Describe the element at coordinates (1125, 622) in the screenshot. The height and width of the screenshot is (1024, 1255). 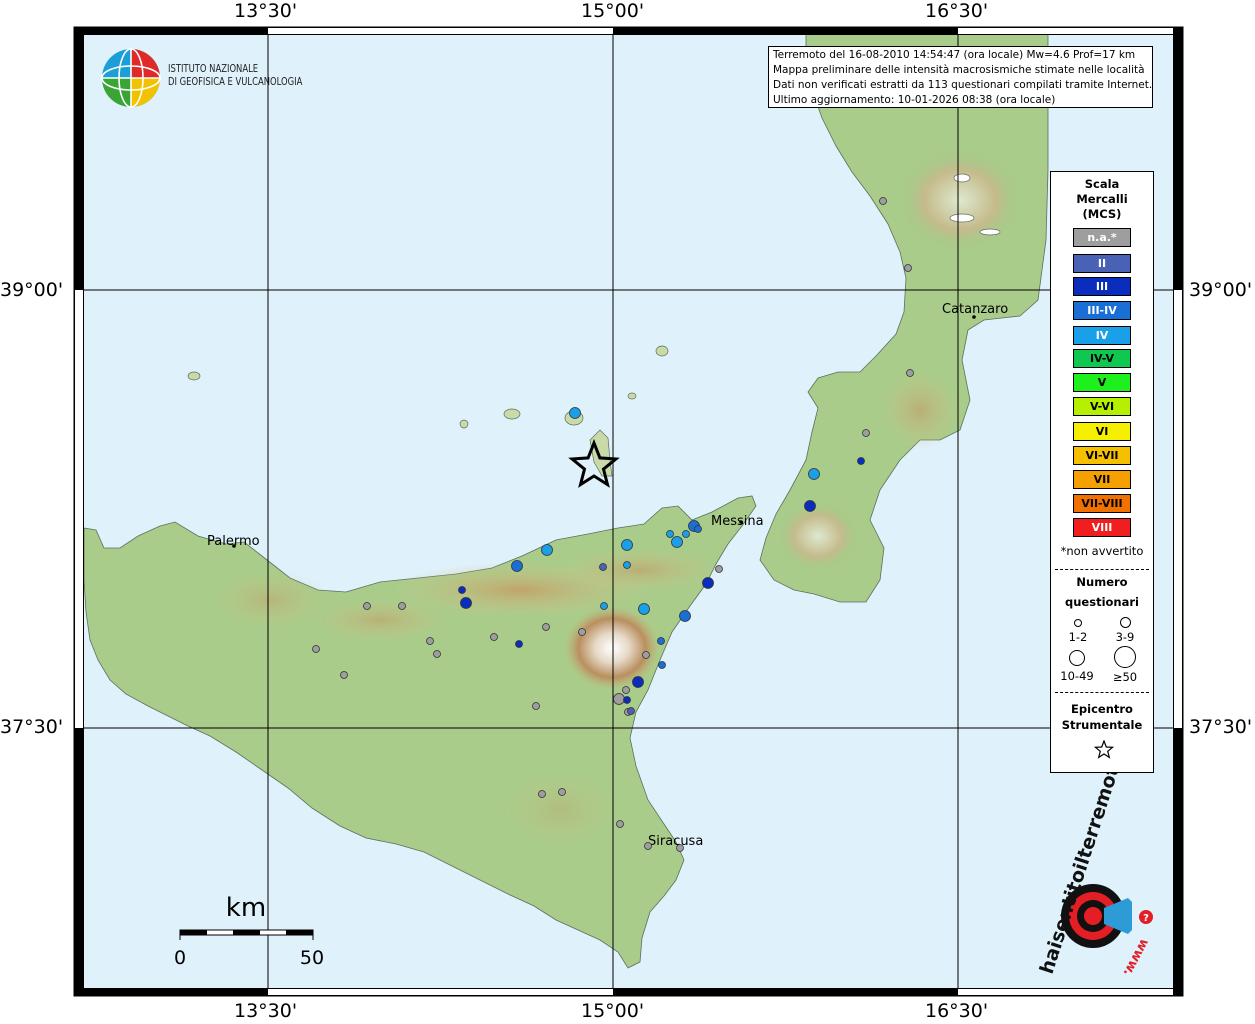
I see `size-ring-medium` at that location.